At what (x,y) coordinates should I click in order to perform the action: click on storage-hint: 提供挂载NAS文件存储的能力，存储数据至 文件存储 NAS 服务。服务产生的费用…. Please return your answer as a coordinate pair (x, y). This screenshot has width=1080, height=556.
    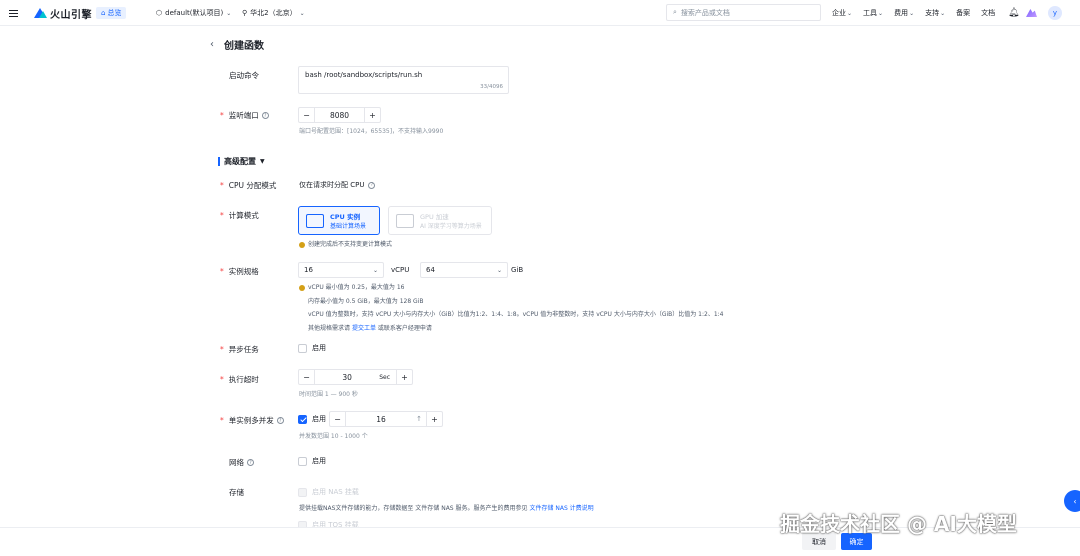
    Looking at the image, I should click on (446, 508).